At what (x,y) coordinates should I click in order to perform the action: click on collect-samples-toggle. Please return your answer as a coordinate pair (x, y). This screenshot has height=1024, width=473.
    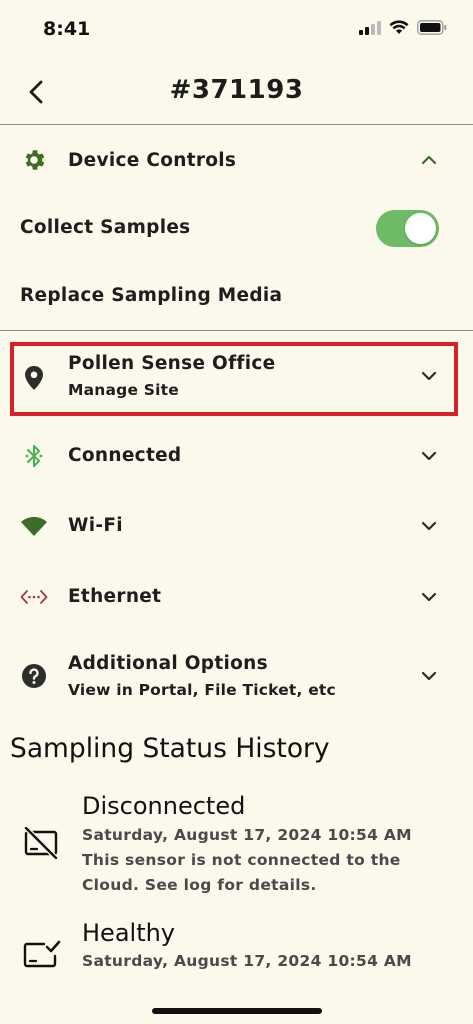
    Looking at the image, I should click on (407, 228).